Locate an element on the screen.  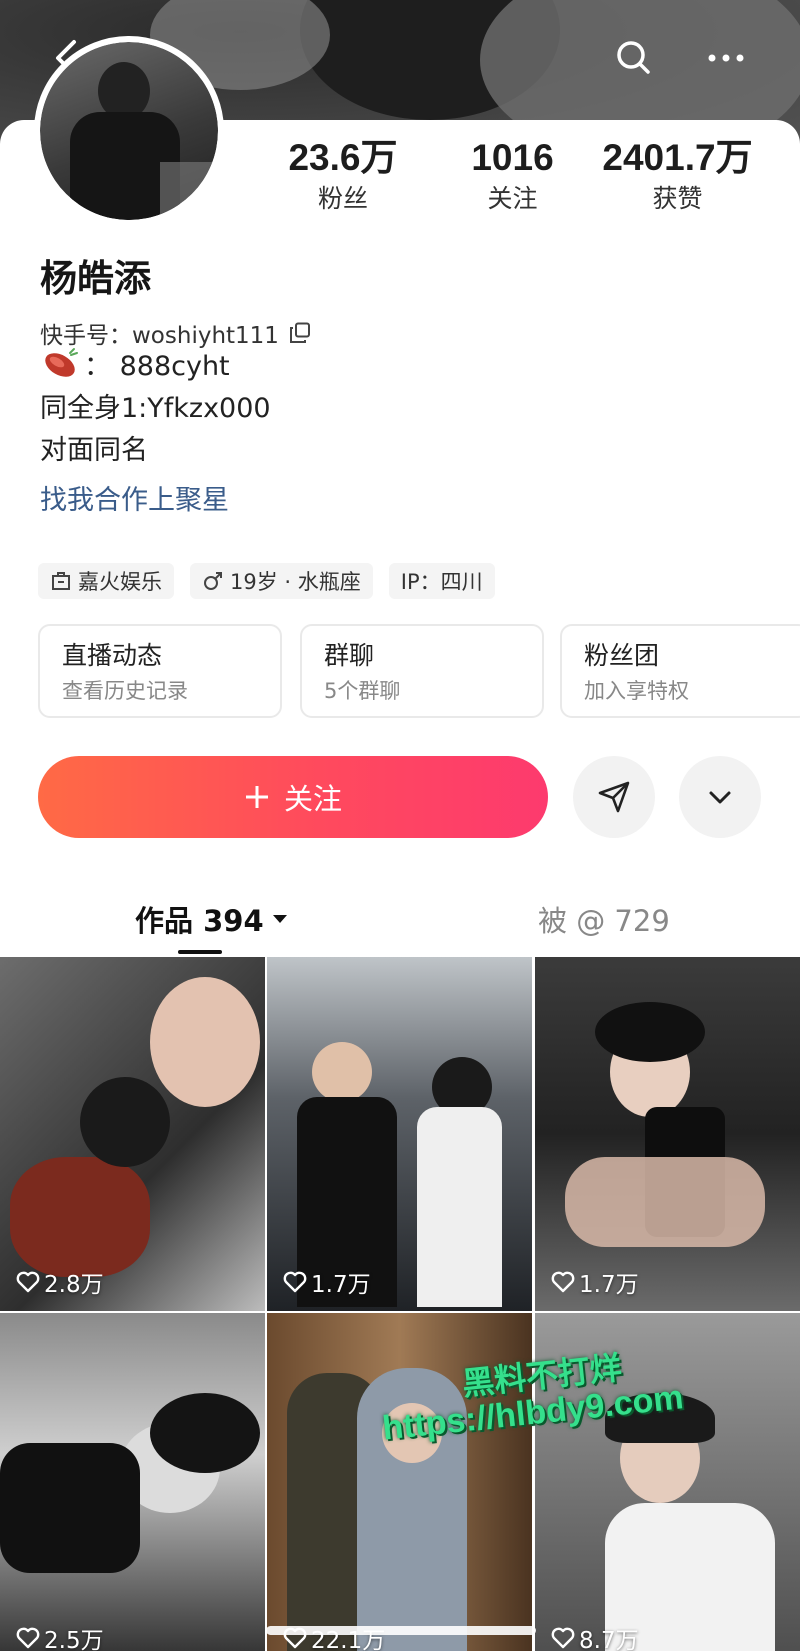
video-like-count: 8.7万 is located at coordinates (595, 1636).